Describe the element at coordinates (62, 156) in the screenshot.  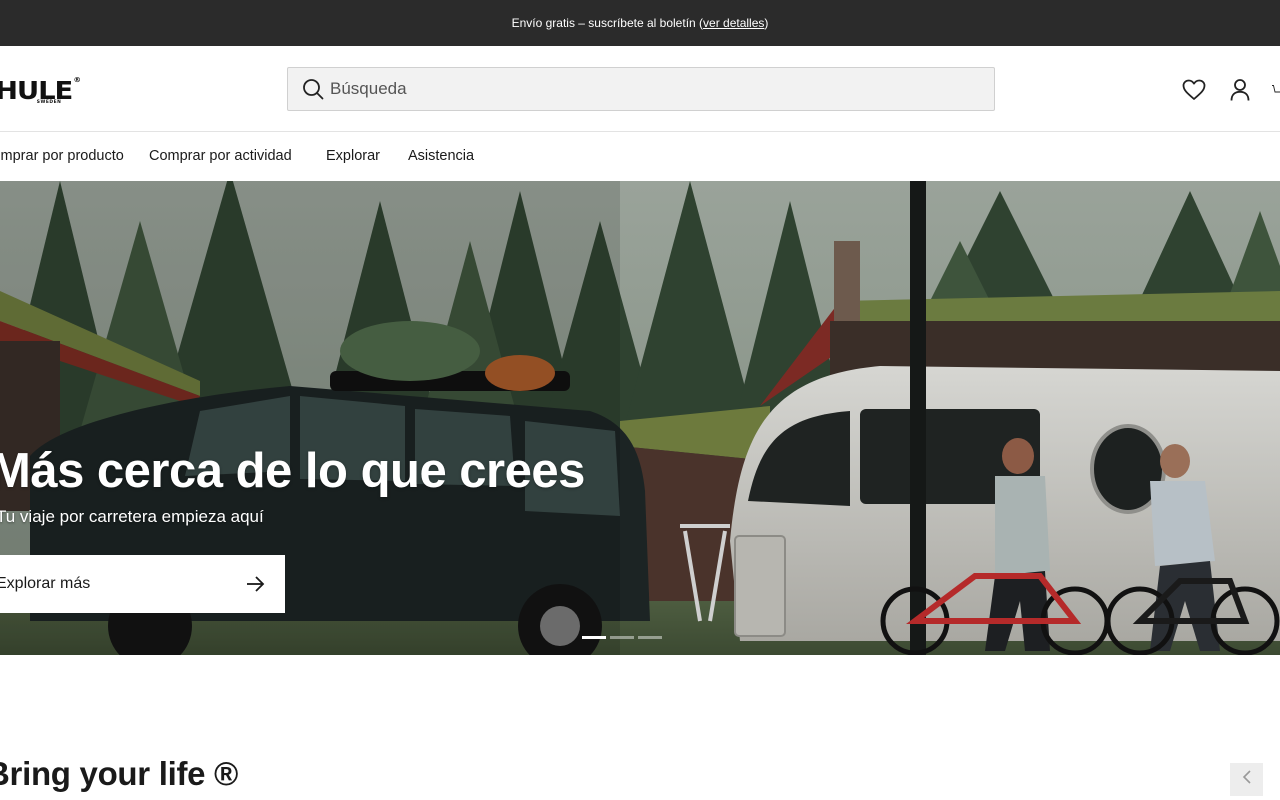
I see `nav-item-shop-by-product: Comprar por producto` at that location.